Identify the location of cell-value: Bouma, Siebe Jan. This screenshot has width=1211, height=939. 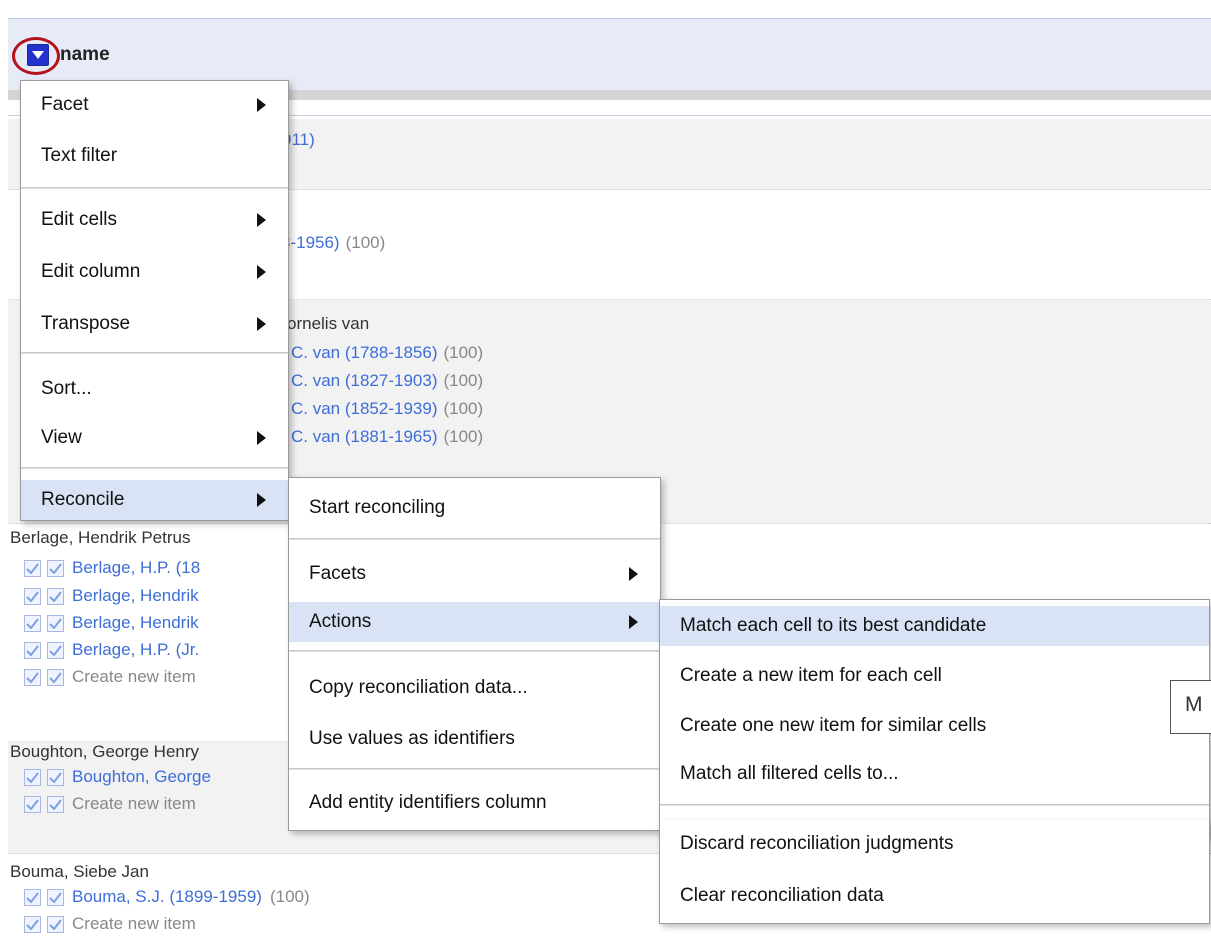
(79, 871).